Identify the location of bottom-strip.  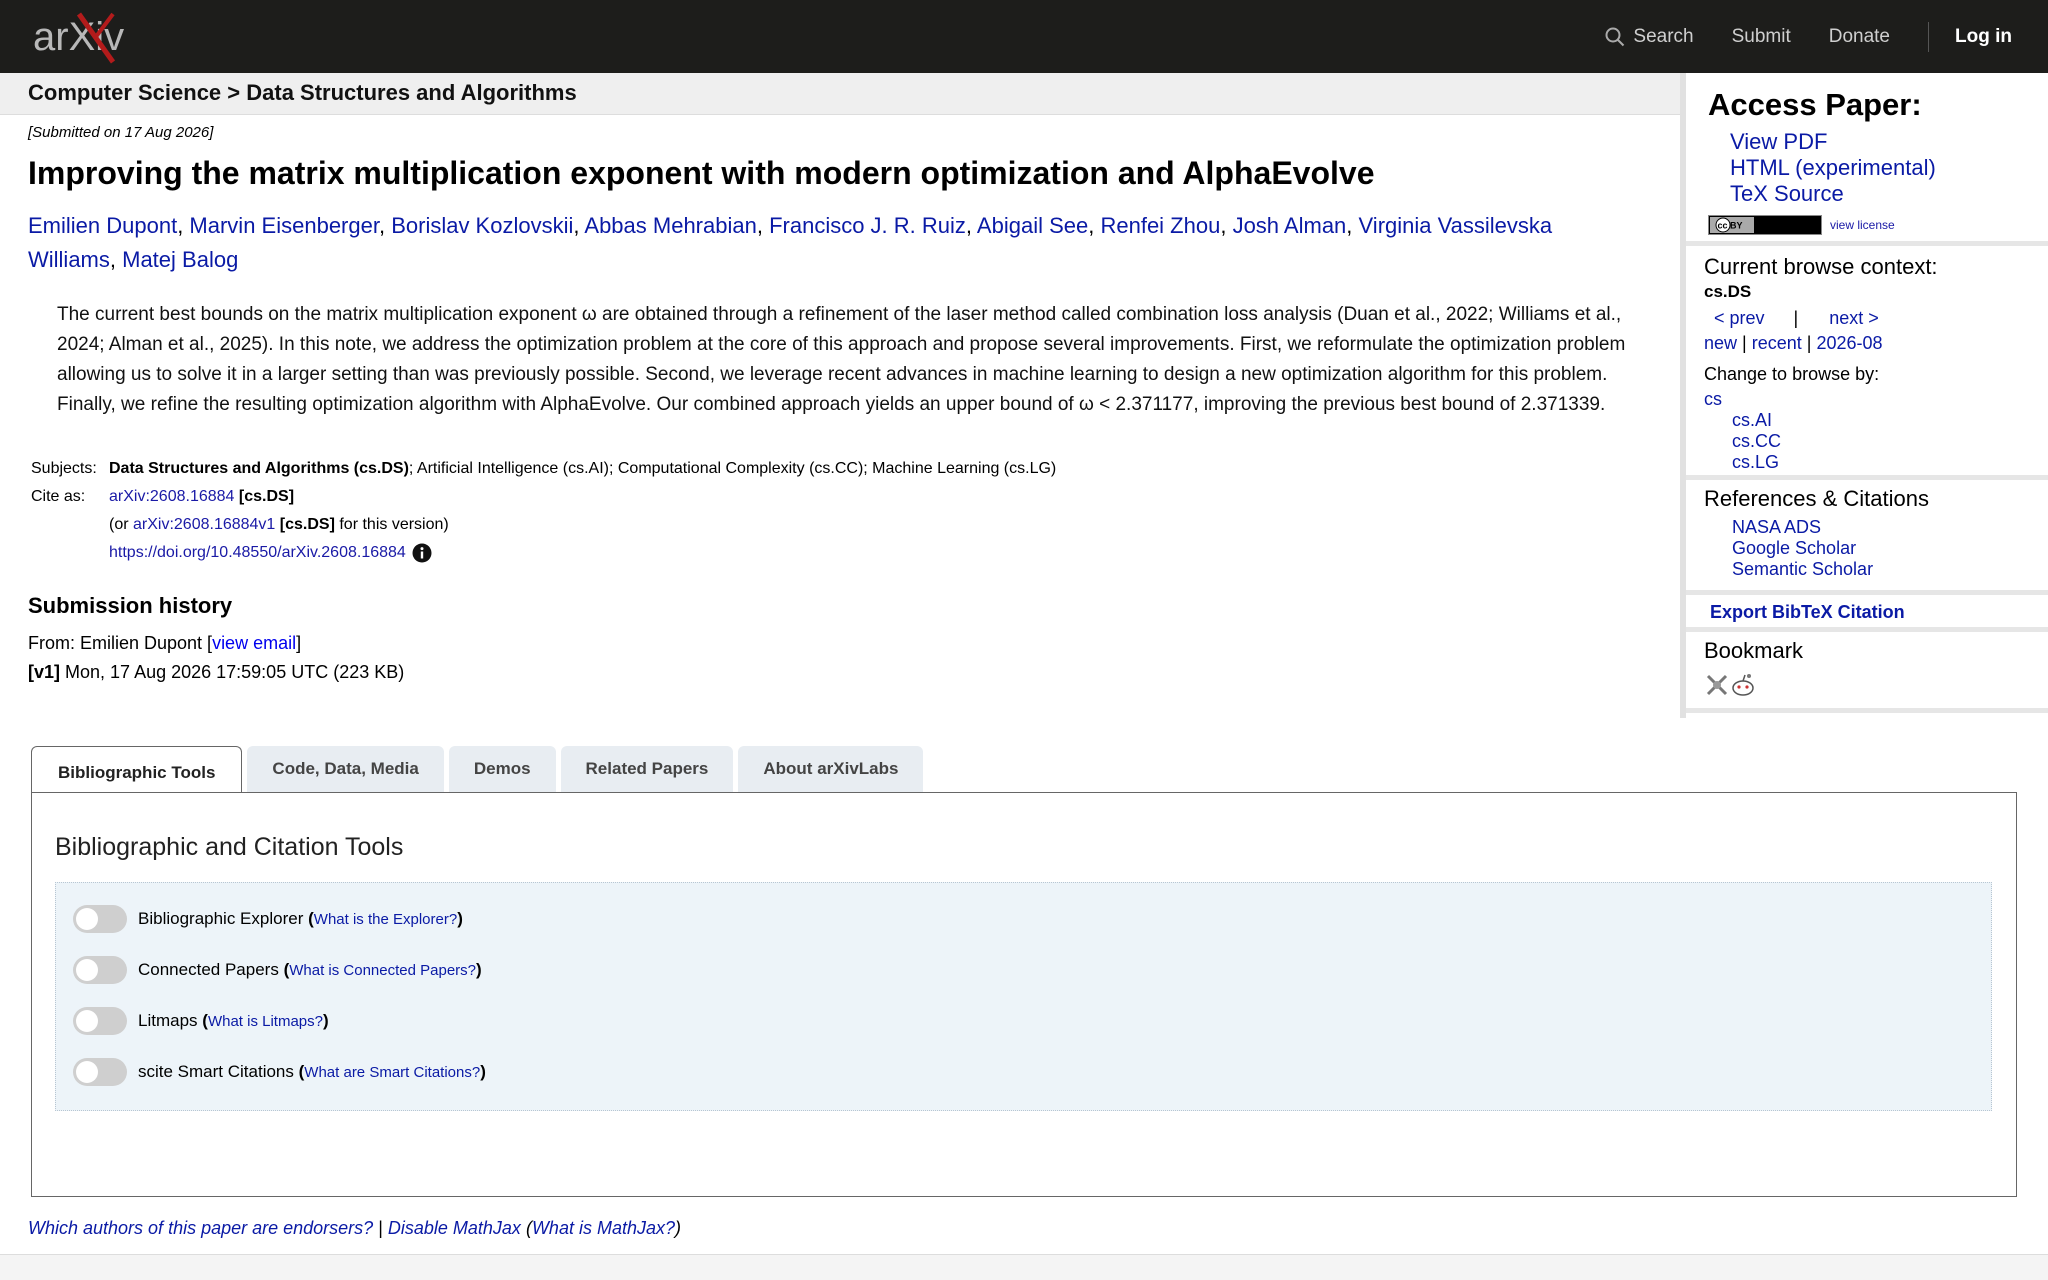
(1024, 1267).